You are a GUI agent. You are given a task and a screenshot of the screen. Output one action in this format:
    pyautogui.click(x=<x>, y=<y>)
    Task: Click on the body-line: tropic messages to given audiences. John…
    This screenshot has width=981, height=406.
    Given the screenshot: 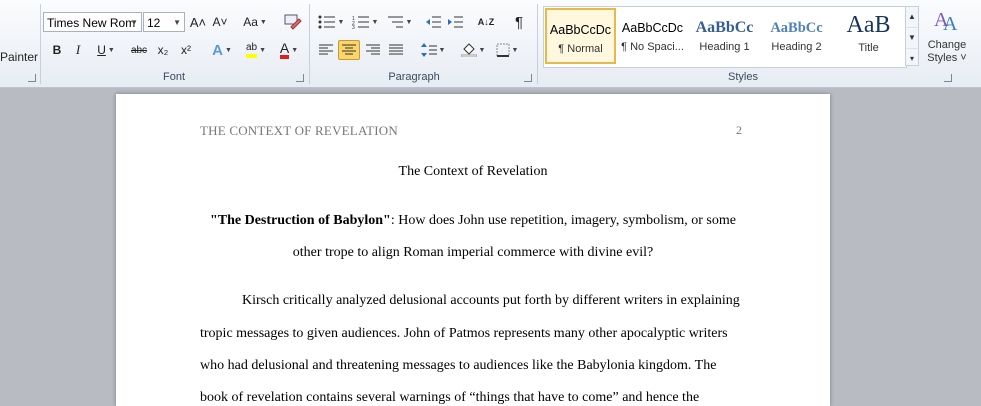 What is the action you would take?
    pyautogui.click(x=464, y=333)
    